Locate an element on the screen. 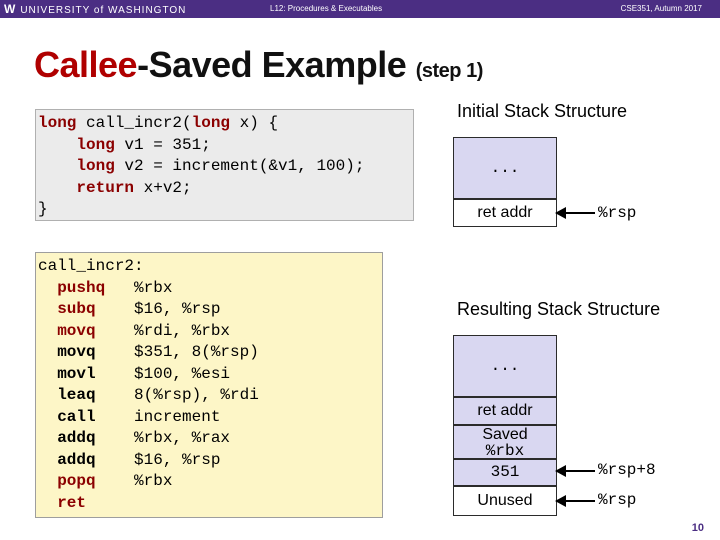  initial-stack-ret-addr: ret addr is located at coordinates (505, 213).